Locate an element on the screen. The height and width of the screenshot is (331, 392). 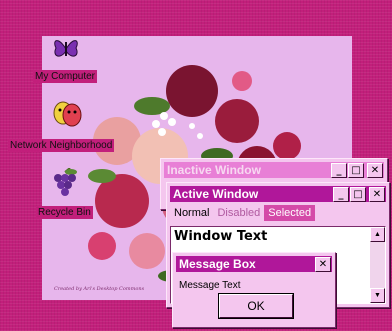
message-text: Message Text is located at coordinates (210, 285).